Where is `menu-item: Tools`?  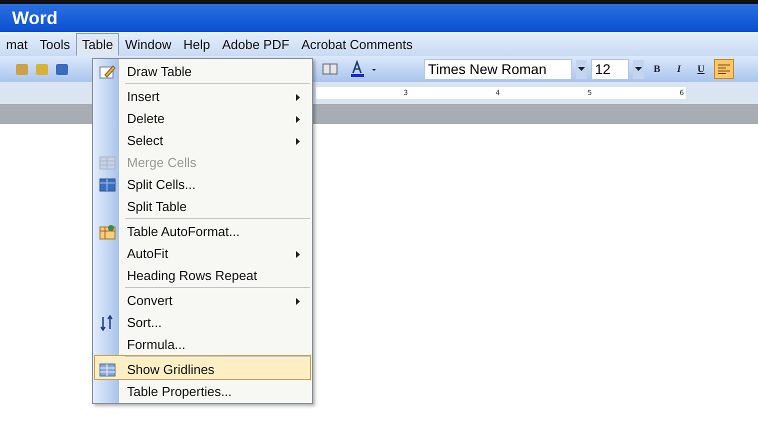 menu-item: Tools is located at coordinates (55, 44).